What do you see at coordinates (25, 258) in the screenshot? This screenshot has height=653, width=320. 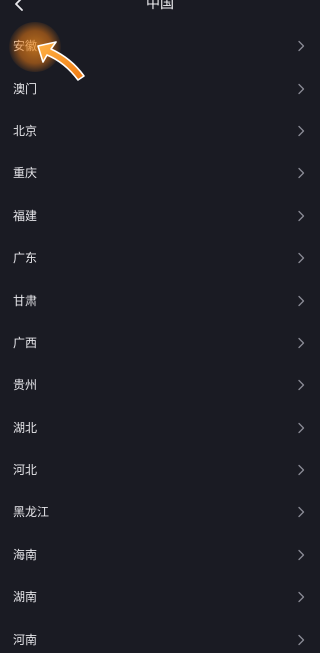 I see `region-label: 广东` at bounding box center [25, 258].